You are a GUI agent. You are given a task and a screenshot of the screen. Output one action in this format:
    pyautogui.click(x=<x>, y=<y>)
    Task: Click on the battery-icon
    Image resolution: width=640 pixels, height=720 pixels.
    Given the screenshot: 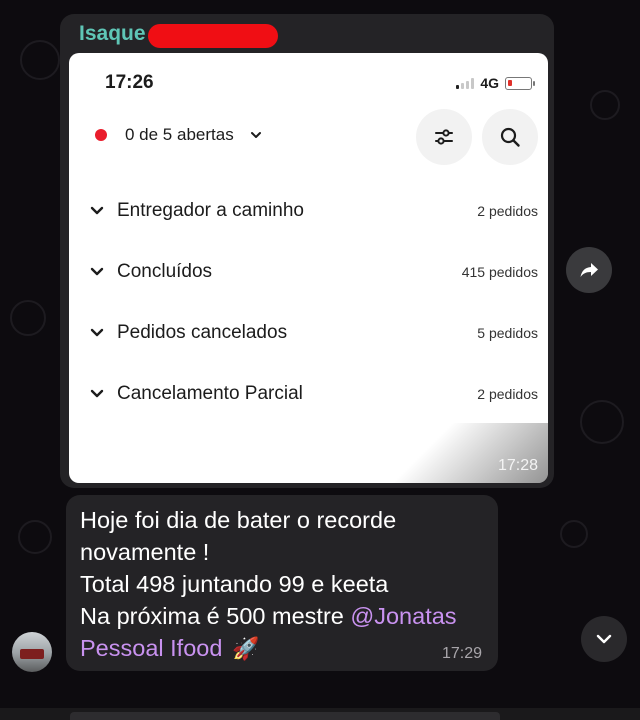 What is the action you would take?
    pyautogui.click(x=520, y=83)
    